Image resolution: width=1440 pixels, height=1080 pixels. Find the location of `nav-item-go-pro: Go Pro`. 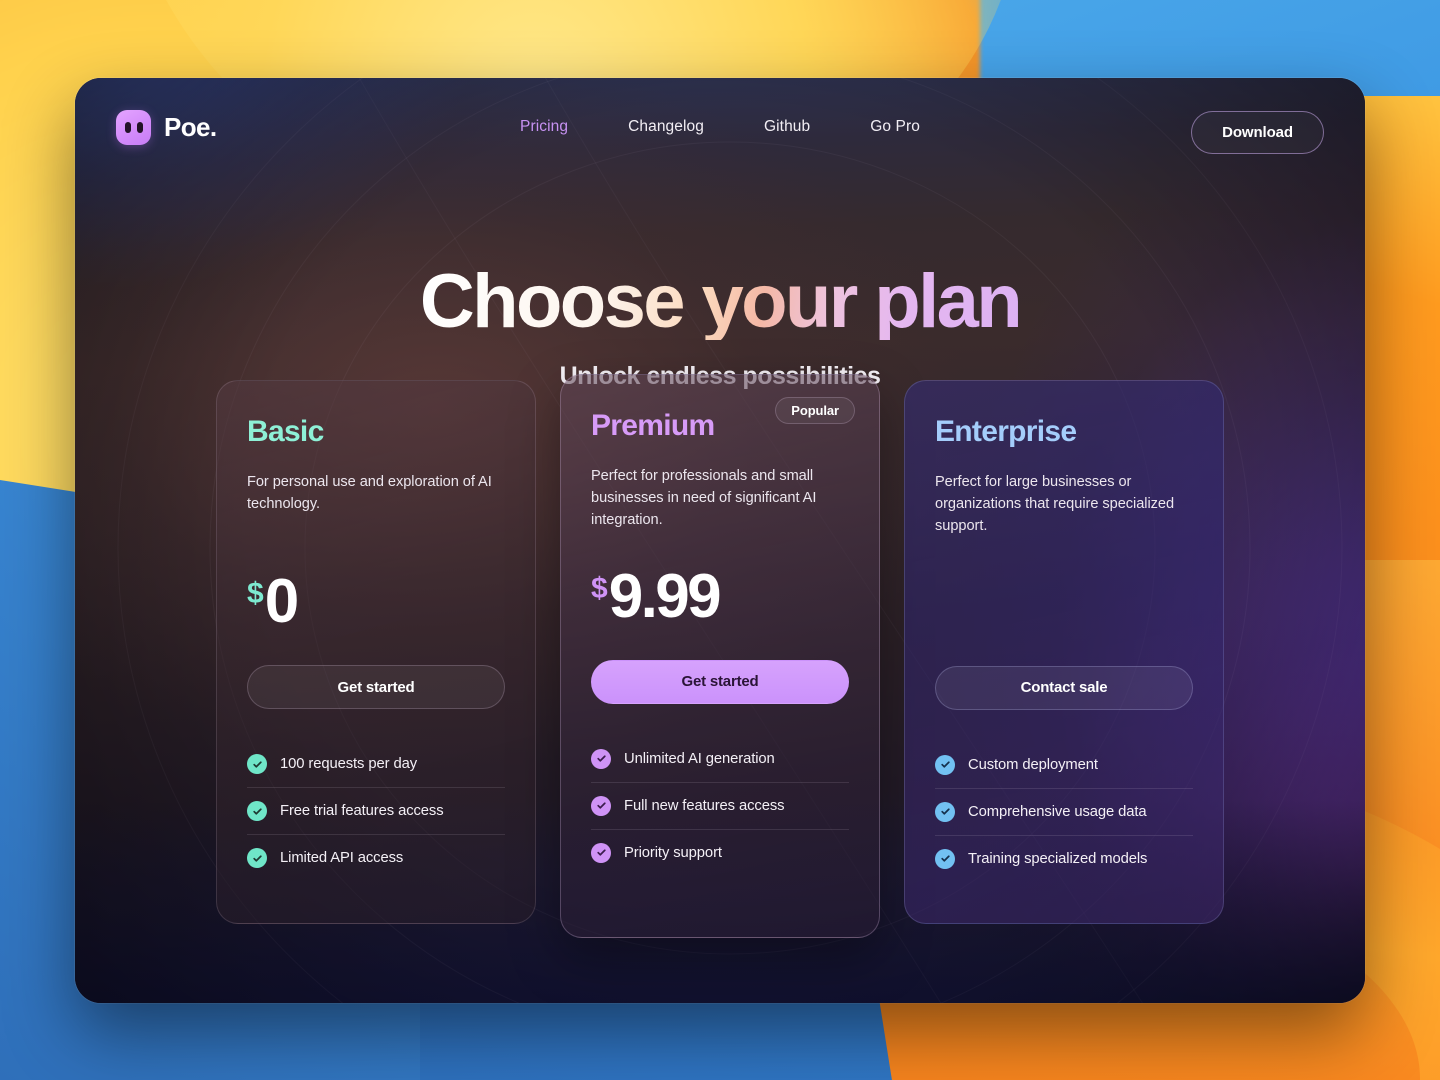

nav-item-go-pro: Go Pro is located at coordinates (895, 127).